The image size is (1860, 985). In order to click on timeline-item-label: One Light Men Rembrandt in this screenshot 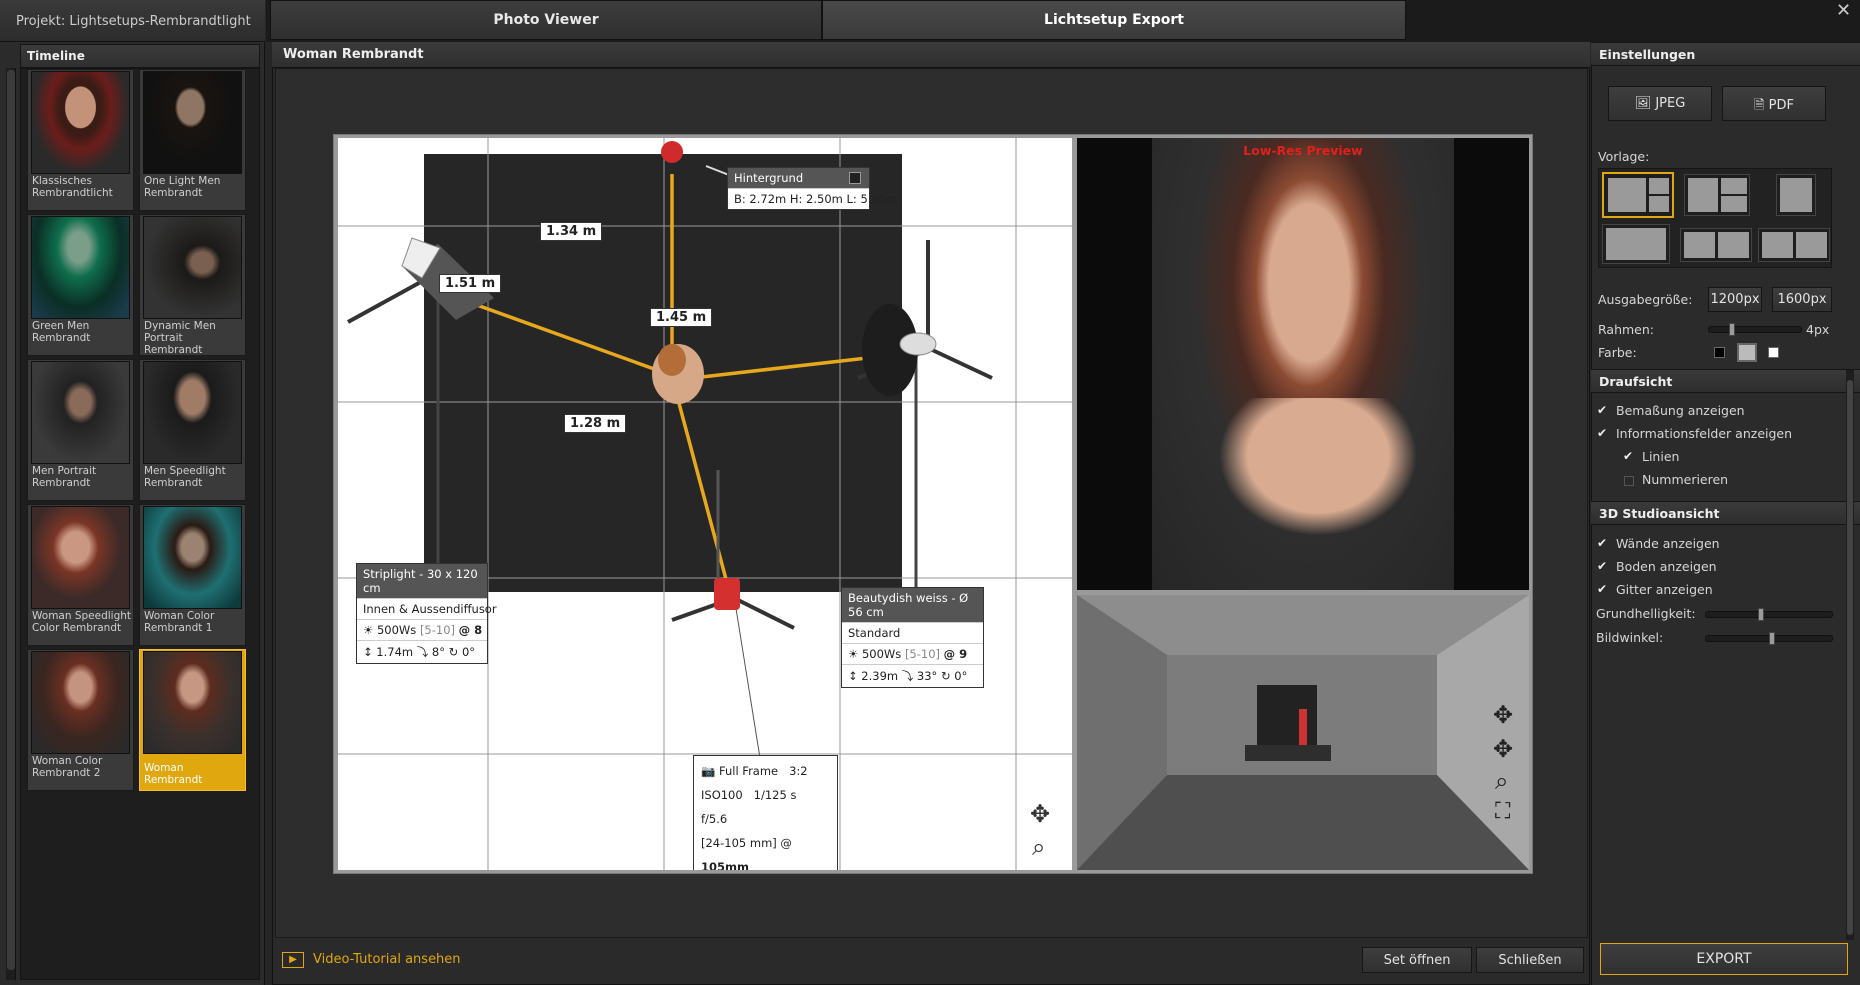, I will do `click(182, 187)`.